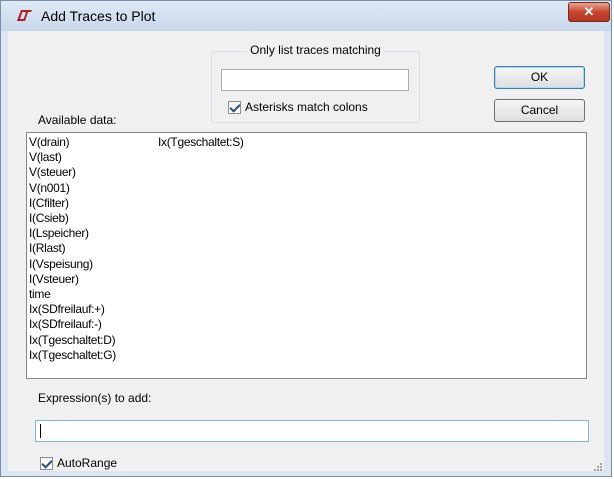  Describe the element at coordinates (72, 340) in the screenshot. I see `trace-item: Ix(Tgeschaltet:D)` at that location.